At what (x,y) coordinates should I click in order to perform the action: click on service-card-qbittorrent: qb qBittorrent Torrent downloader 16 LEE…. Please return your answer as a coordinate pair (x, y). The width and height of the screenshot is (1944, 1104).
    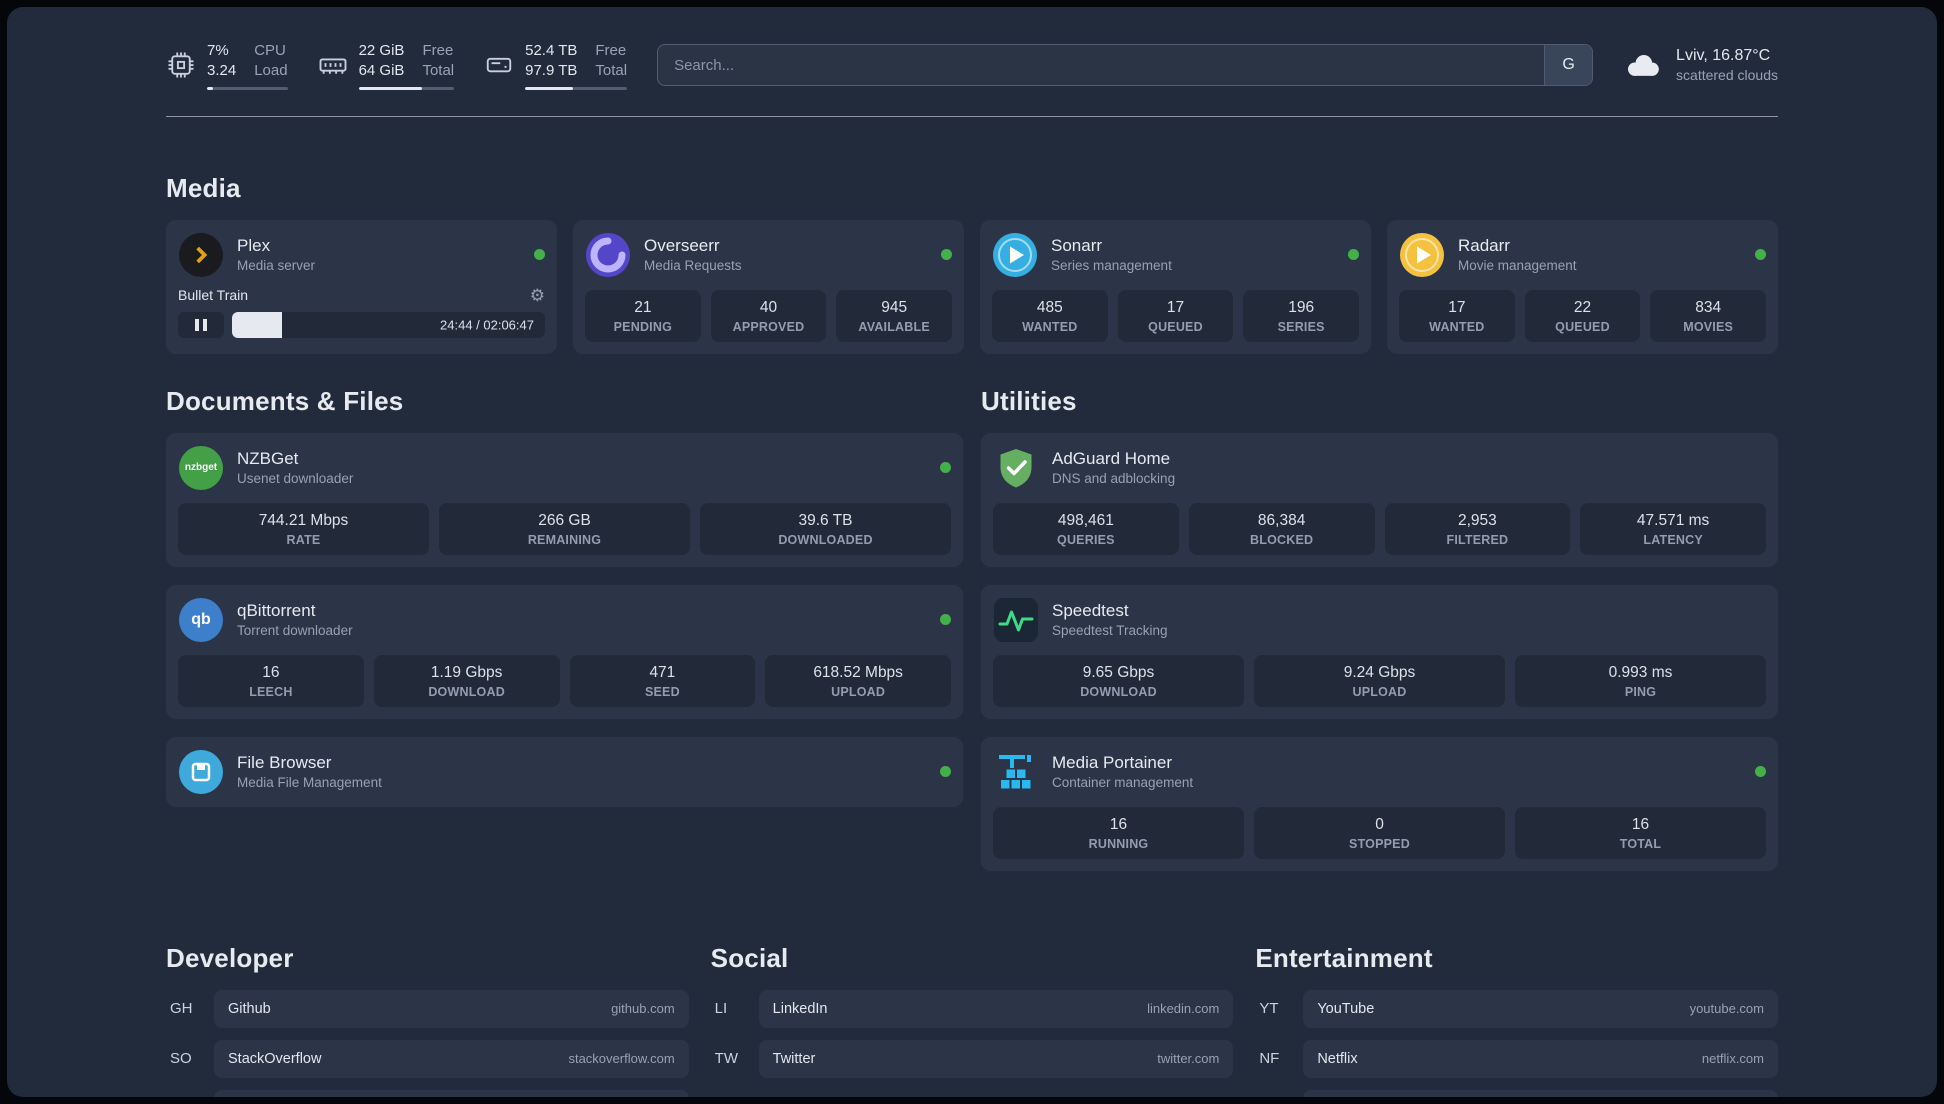
    Looking at the image, I should click on (564, 651).